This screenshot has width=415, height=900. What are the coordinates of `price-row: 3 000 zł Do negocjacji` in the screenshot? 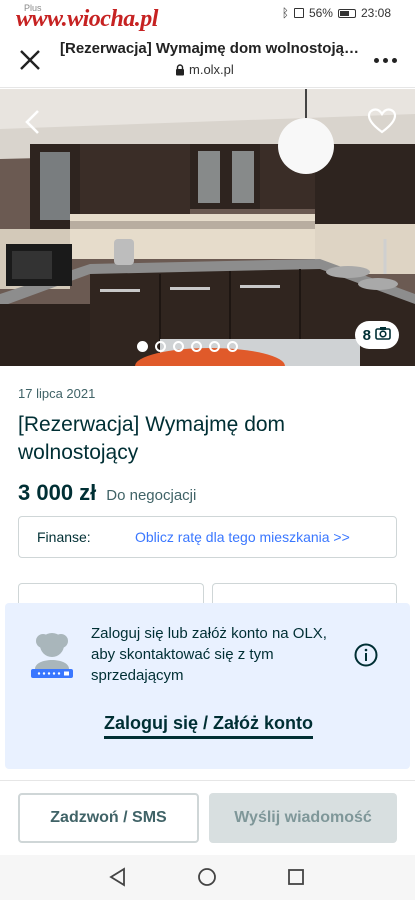 It's located at (107, 493).